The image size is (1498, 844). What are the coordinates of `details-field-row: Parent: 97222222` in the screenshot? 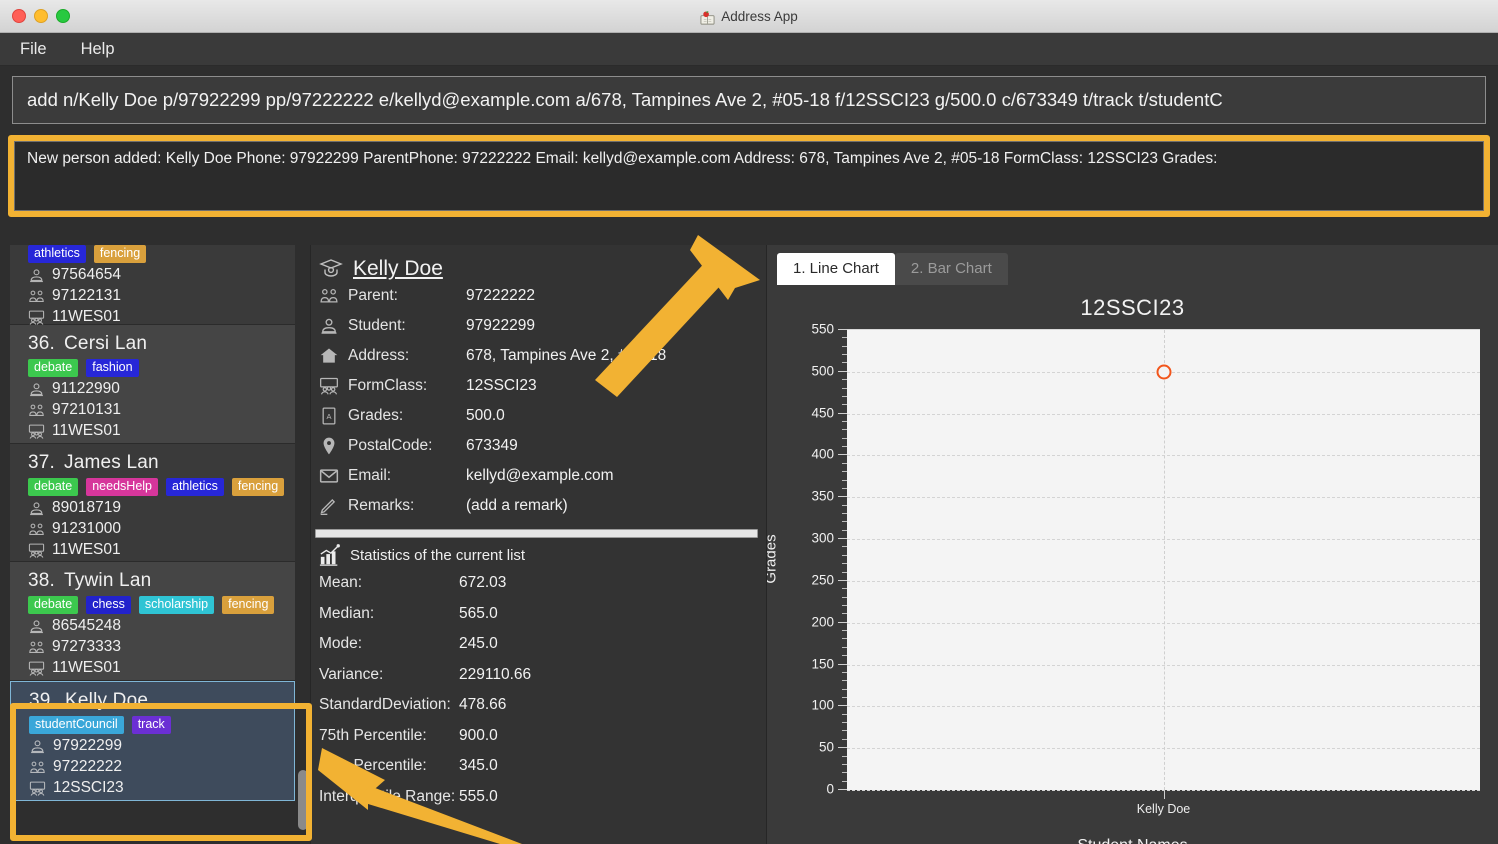 It's located at (538, 296).